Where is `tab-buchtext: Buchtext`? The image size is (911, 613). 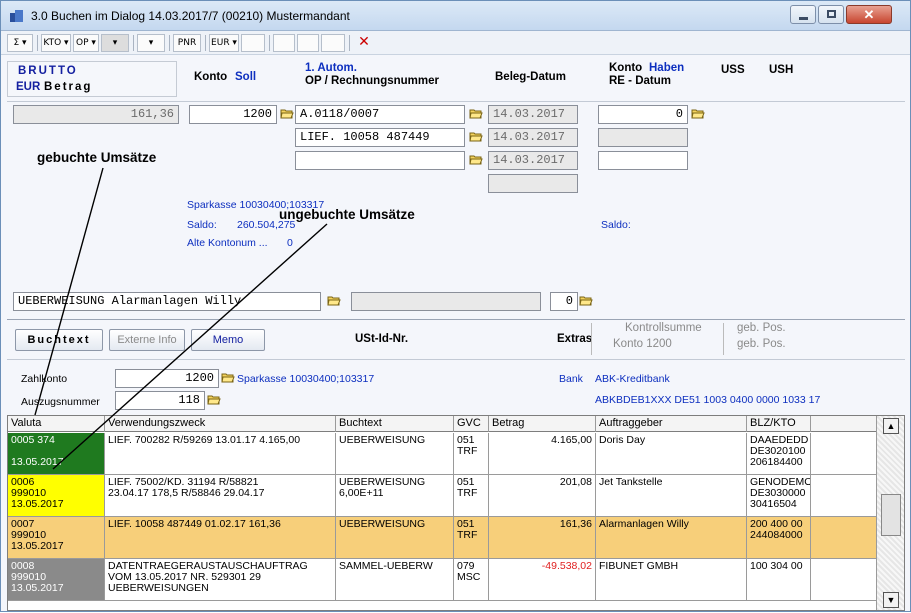
tab-buchtext: Buchtext is located at coordinates (59, 340).